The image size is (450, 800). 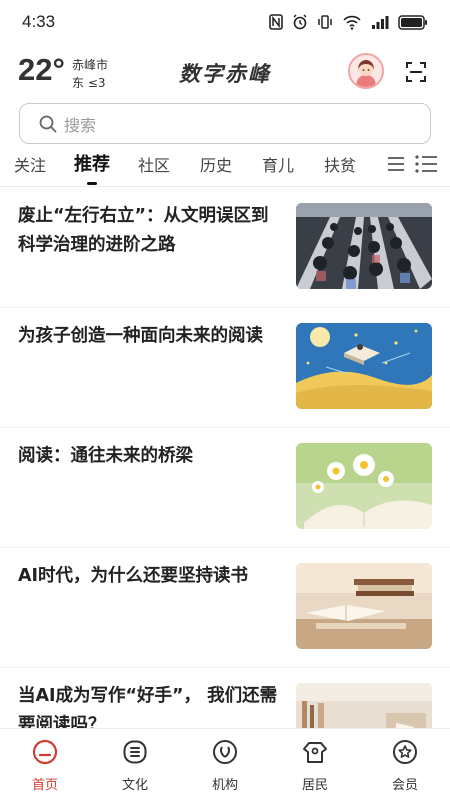 I want to click on resident-icon, so click(x=315, y=752).